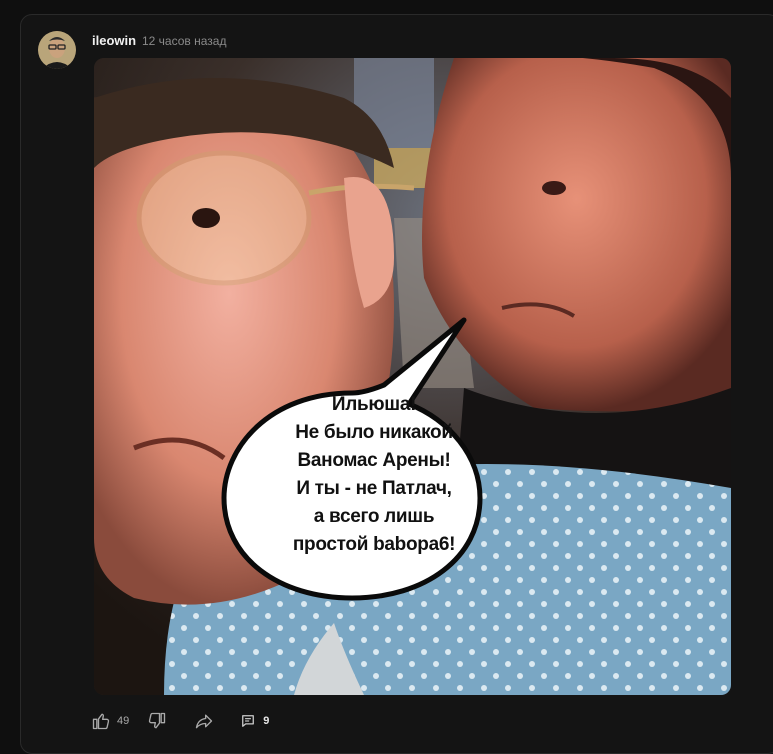 The image size is (773, 754). I want to click on speech-line: И ты - не Патлач,, so click(374, 488).